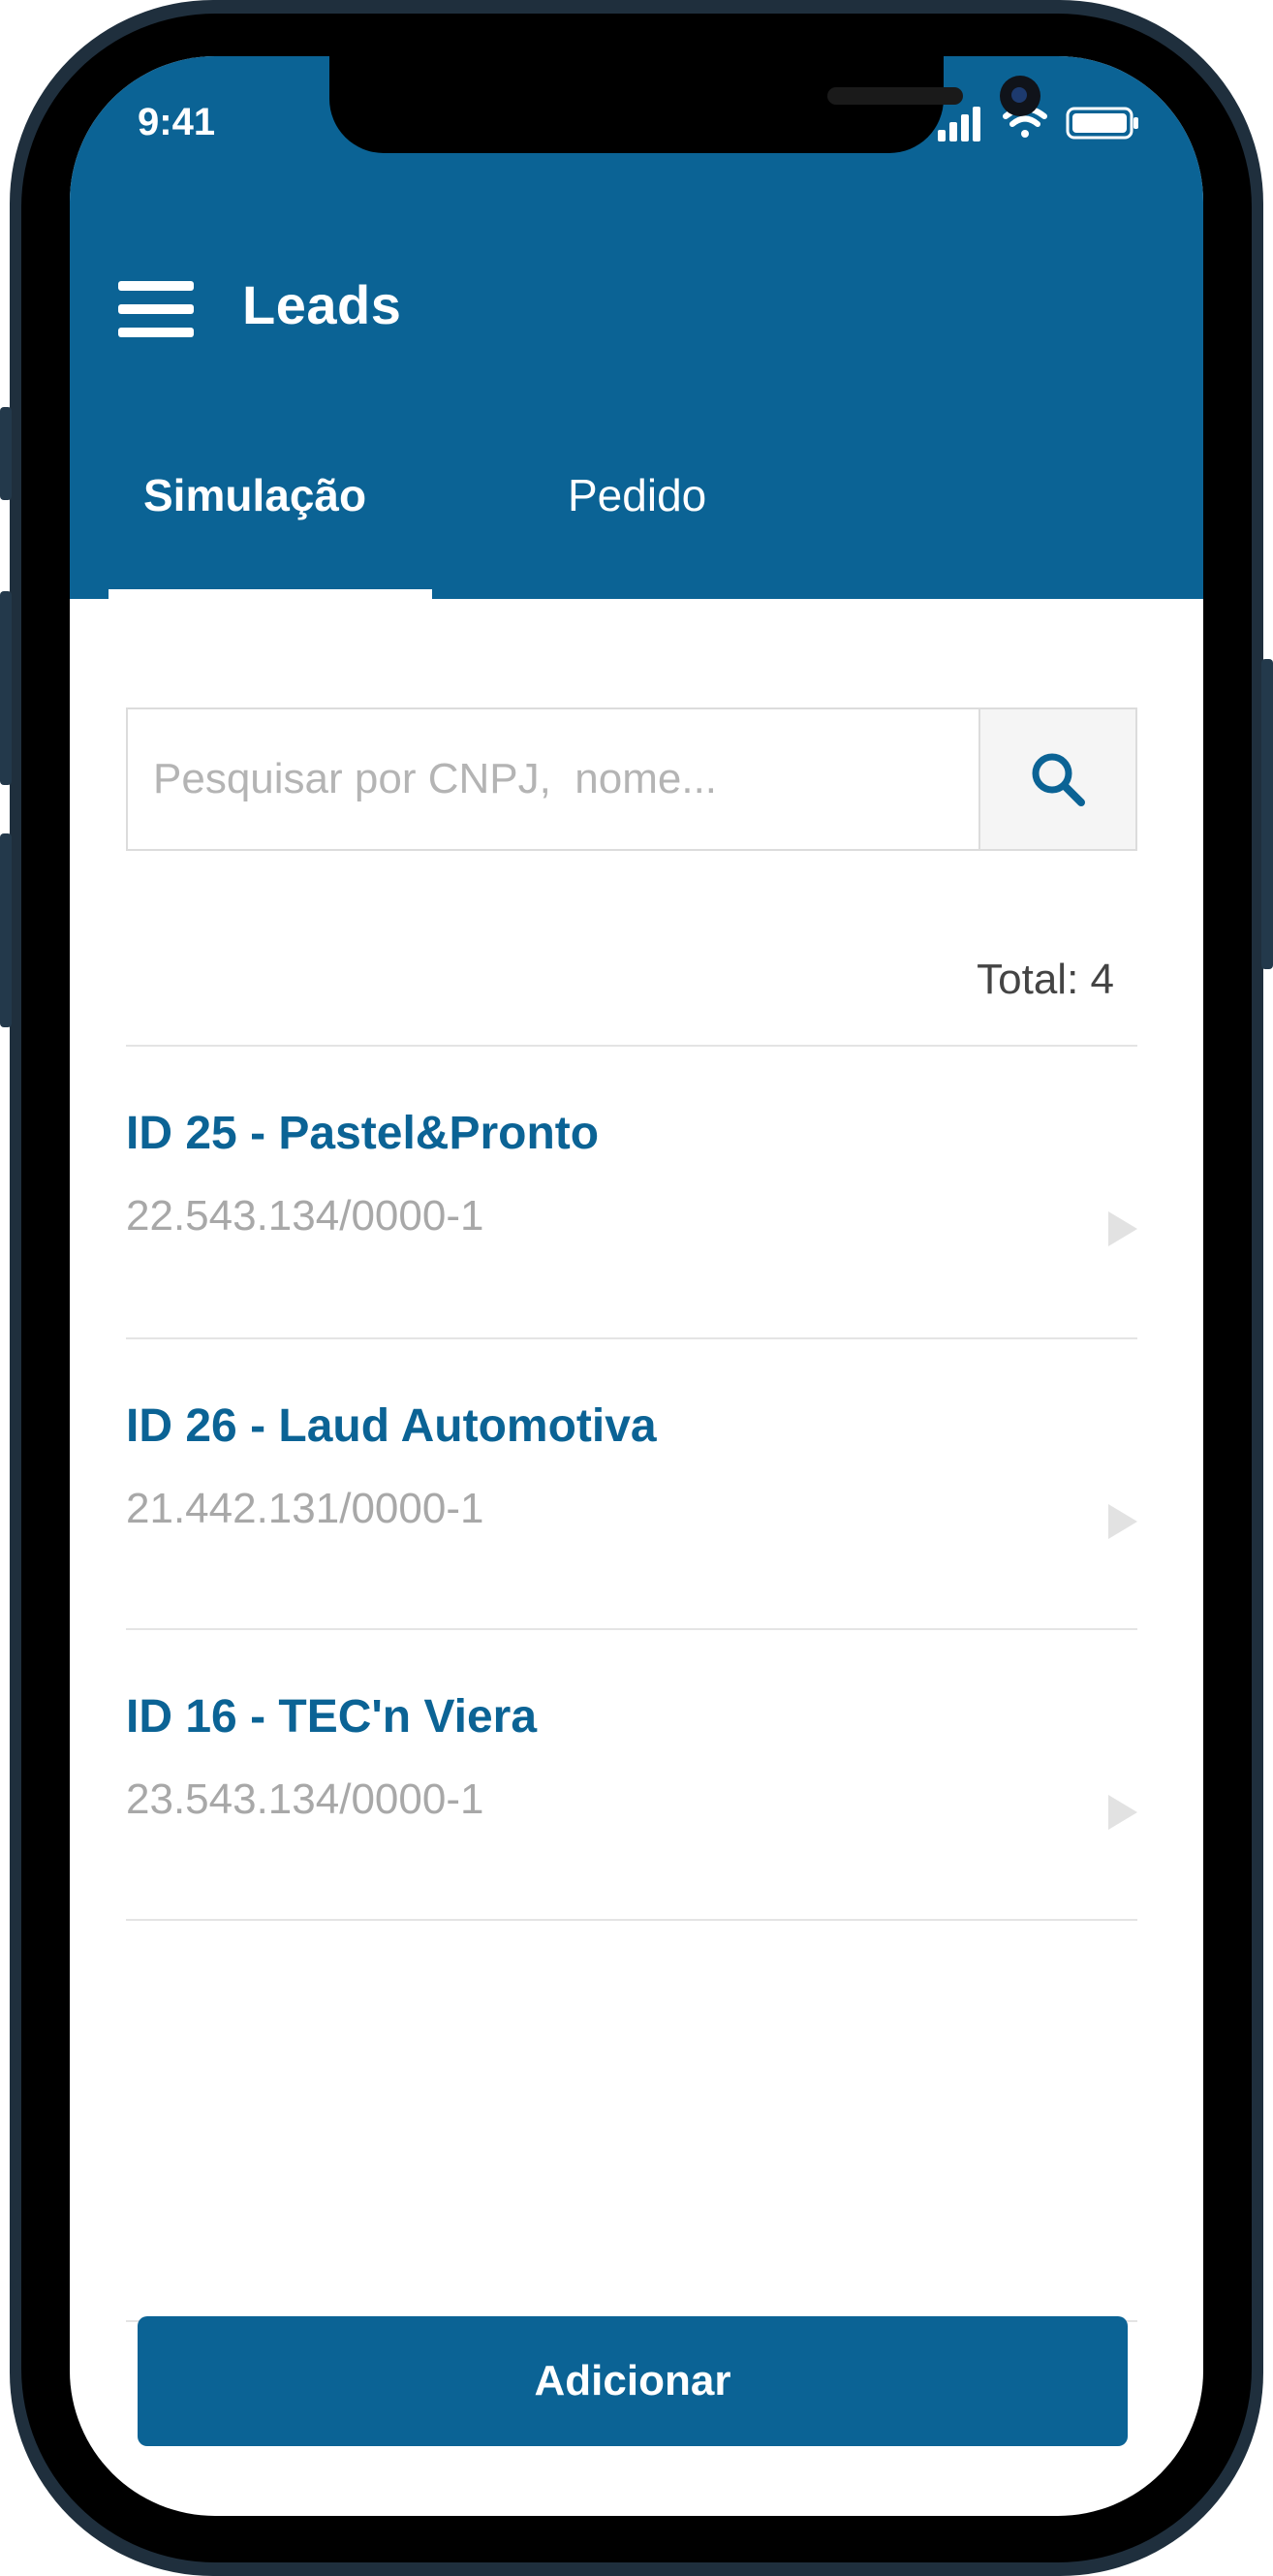  What do you see at coordinates (1267, 814) in the screenshot?
I see `power-button` at bounding box center [1267, 814].